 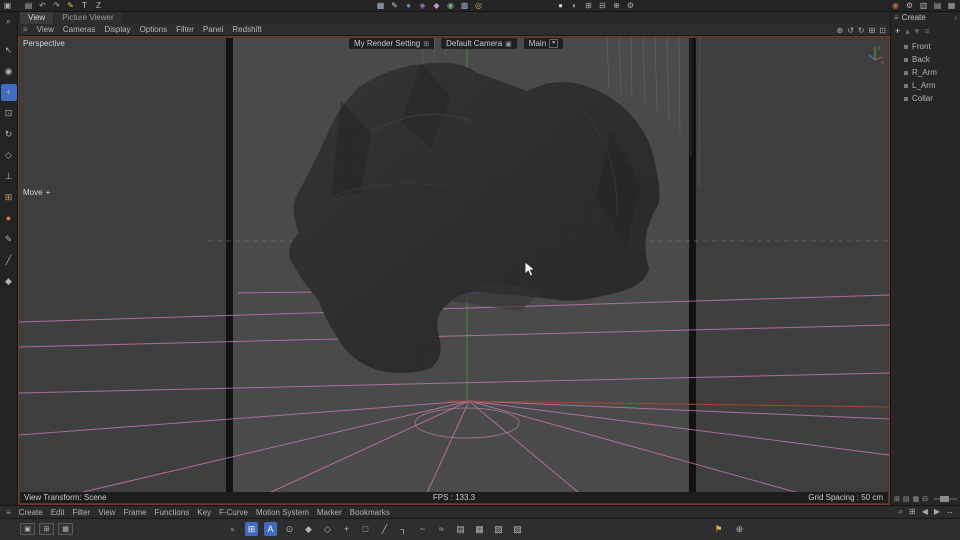 What do you see at coordinates (441, 529) in the screenshot?
I see `ease-interp-icon: ≈` at bounding box center [441, 529].